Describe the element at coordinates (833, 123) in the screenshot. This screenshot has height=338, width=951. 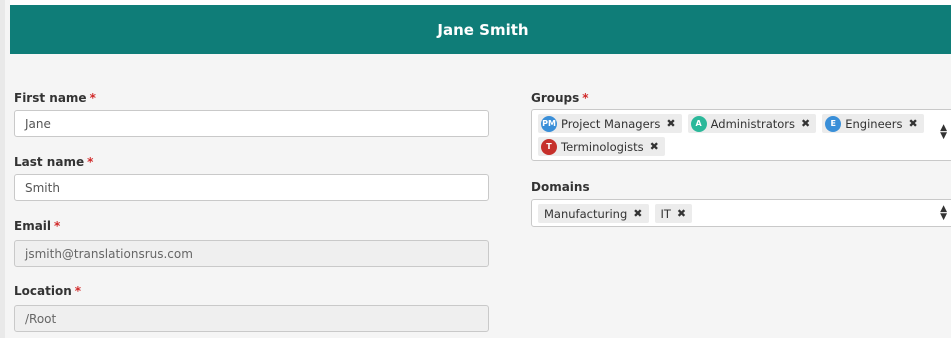
I see `group-badge-e: E` at that location.